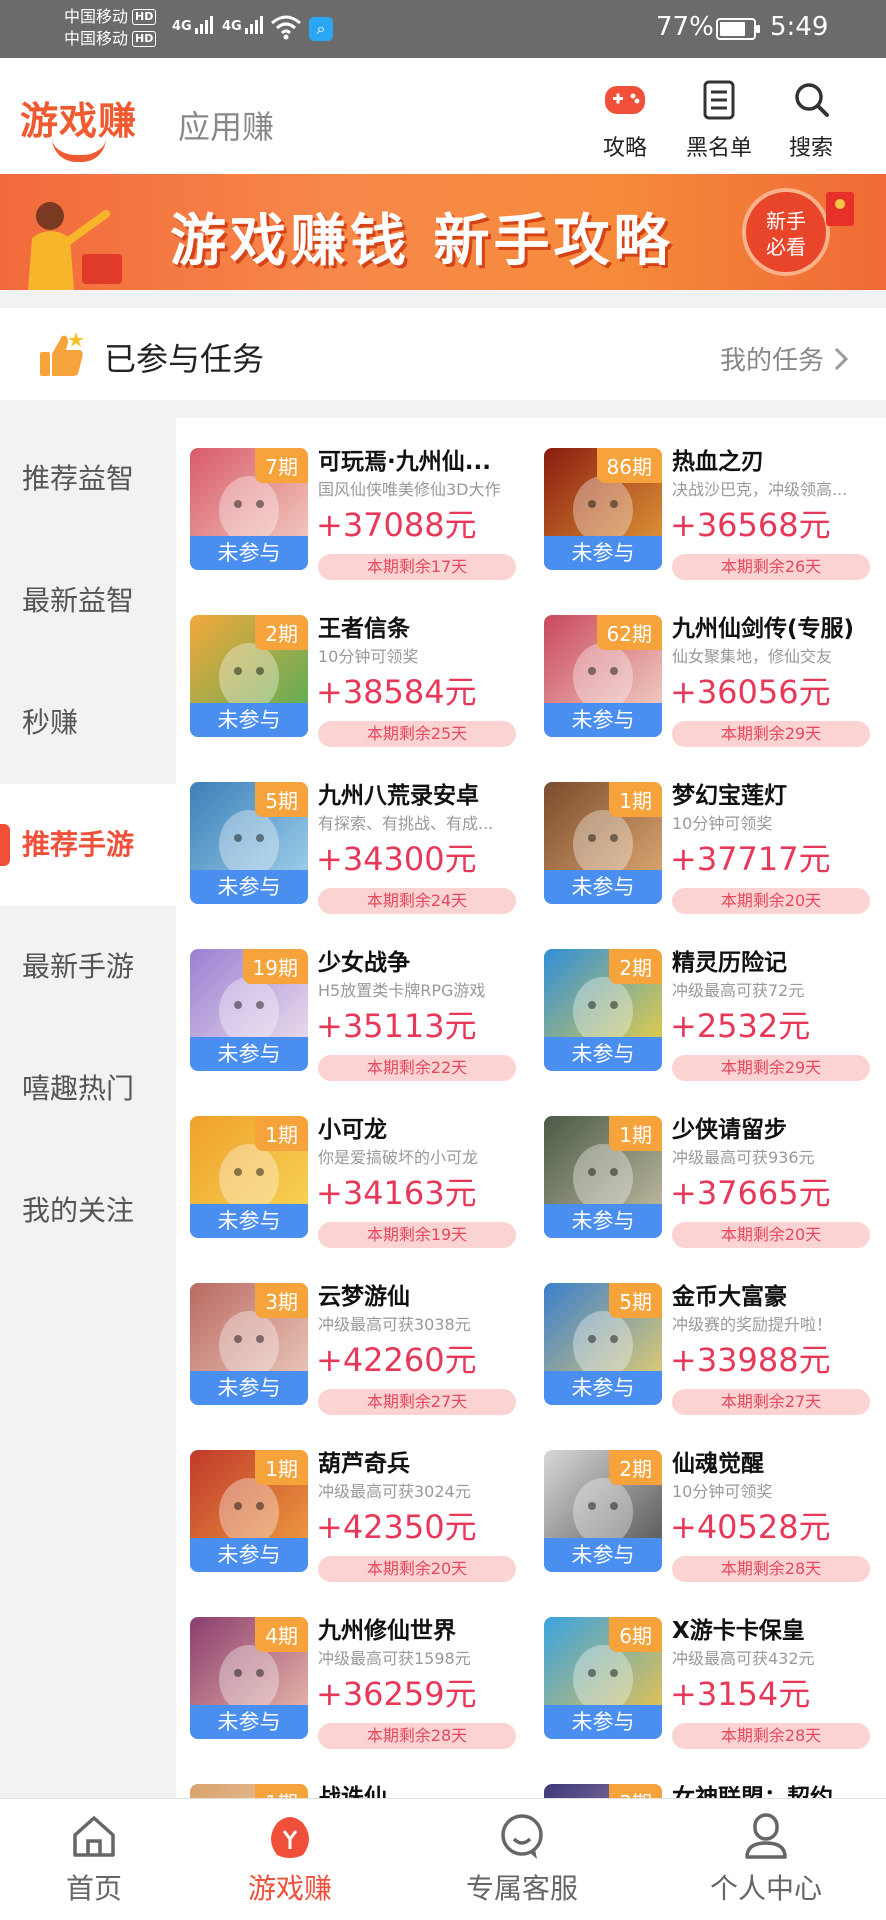 This screenshot has width=886, height=1920. I want to click on reward-amount: +33988元, so click(750, 1360).